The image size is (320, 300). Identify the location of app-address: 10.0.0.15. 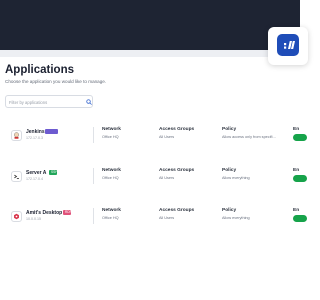
(33, 219).